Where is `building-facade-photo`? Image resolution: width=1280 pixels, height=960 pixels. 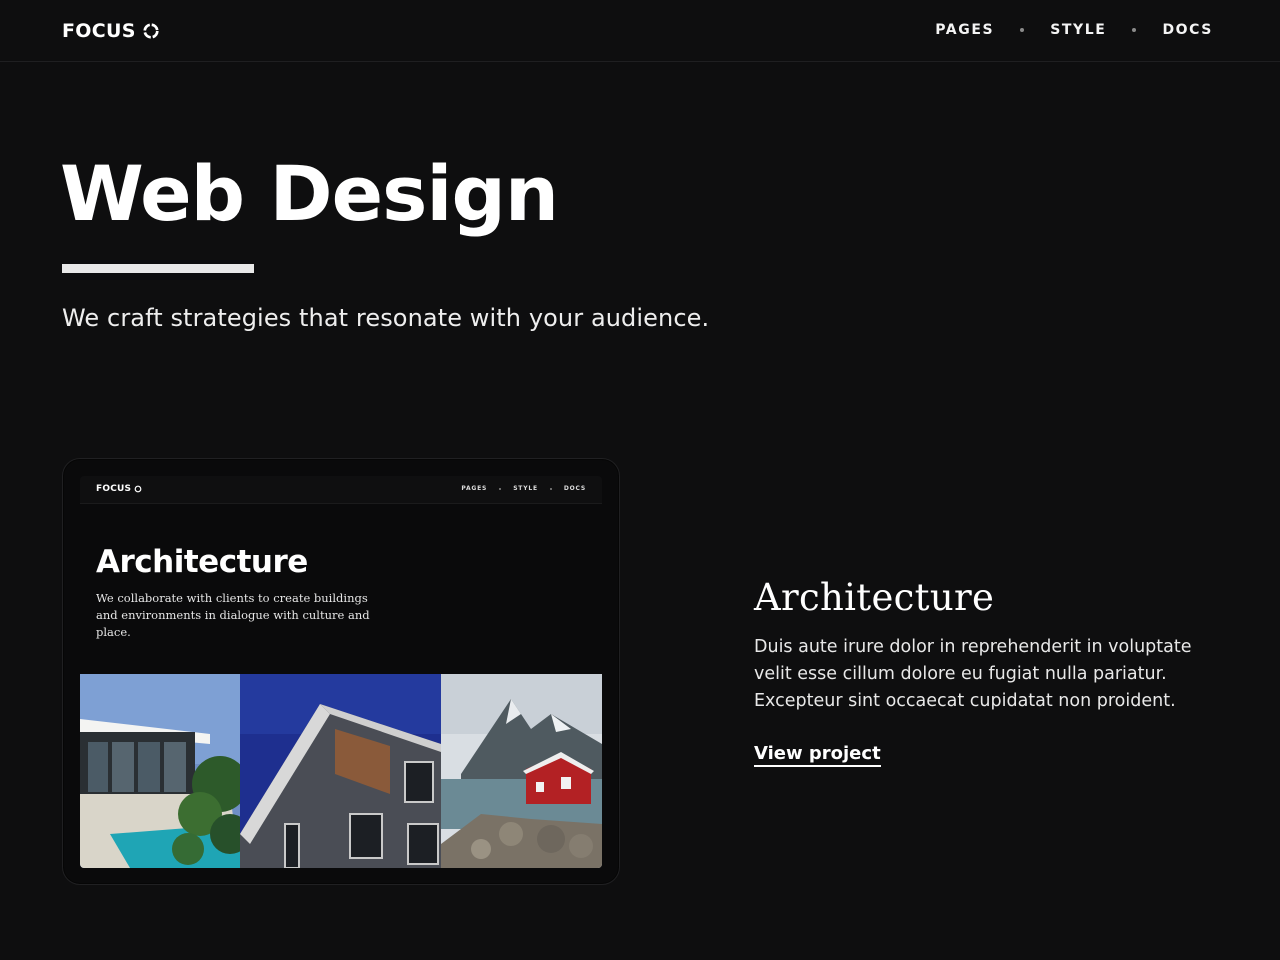
building-facade-photo is located at coordinates (340, 771).